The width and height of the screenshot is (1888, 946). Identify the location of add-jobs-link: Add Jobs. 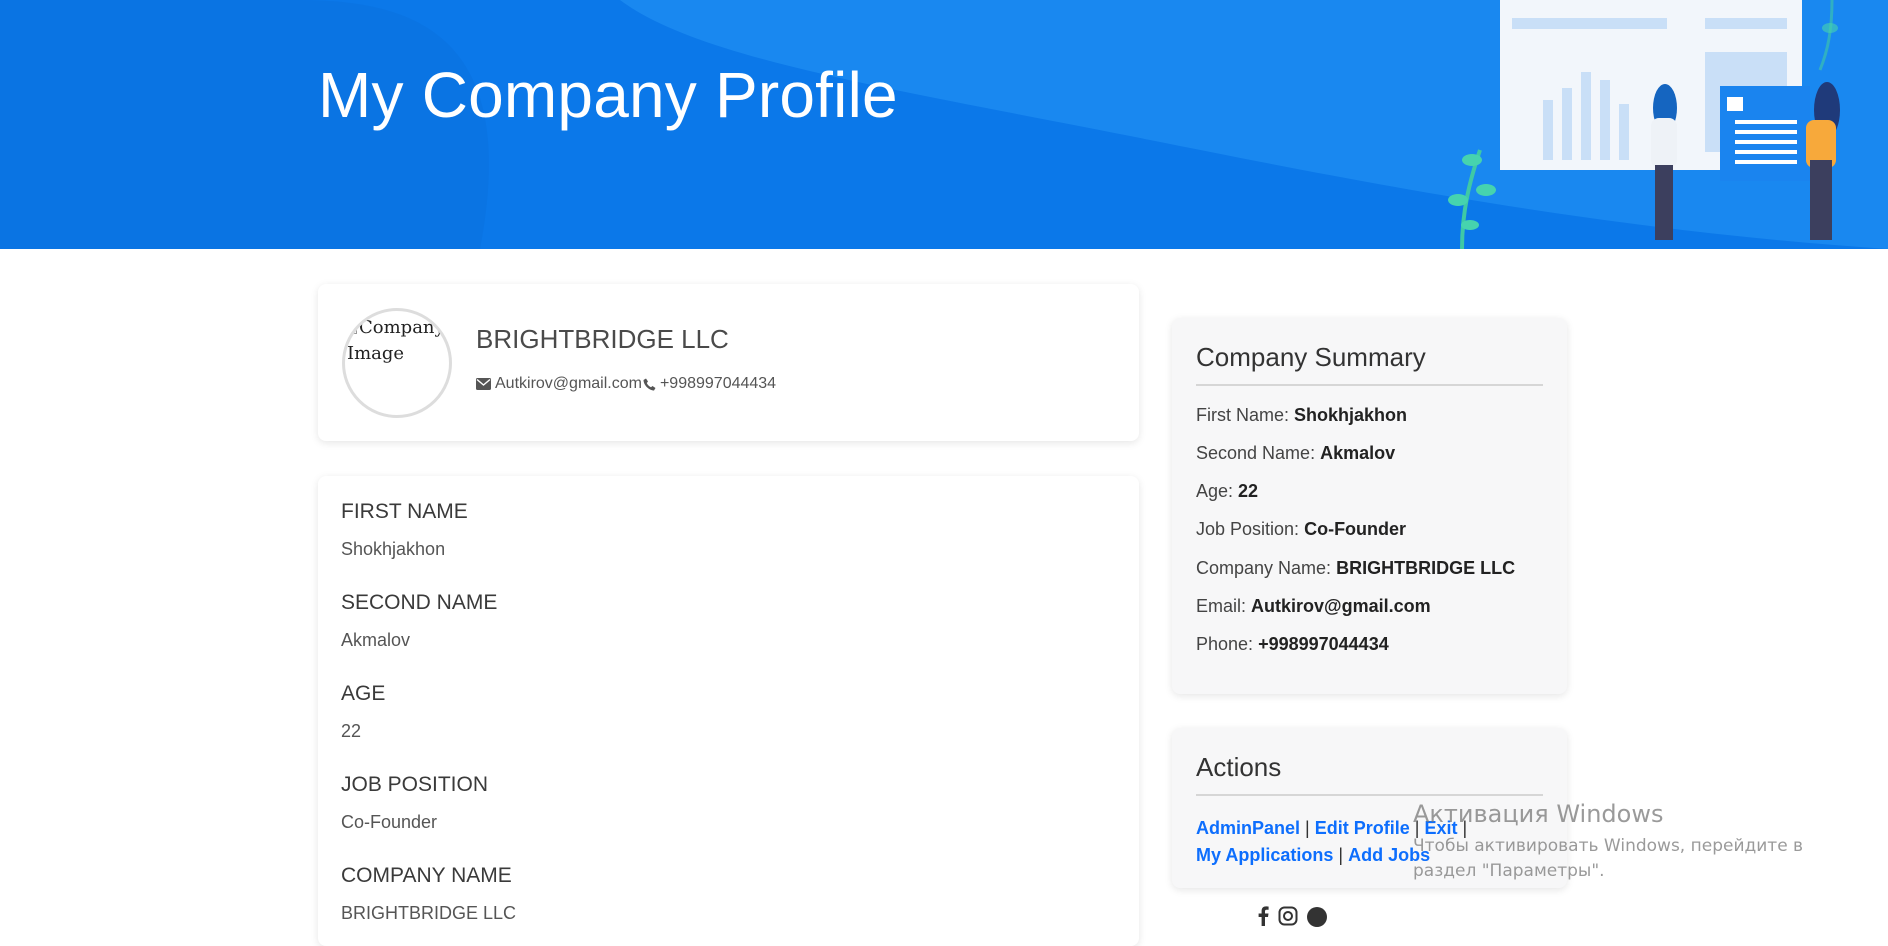
(1389, 855).